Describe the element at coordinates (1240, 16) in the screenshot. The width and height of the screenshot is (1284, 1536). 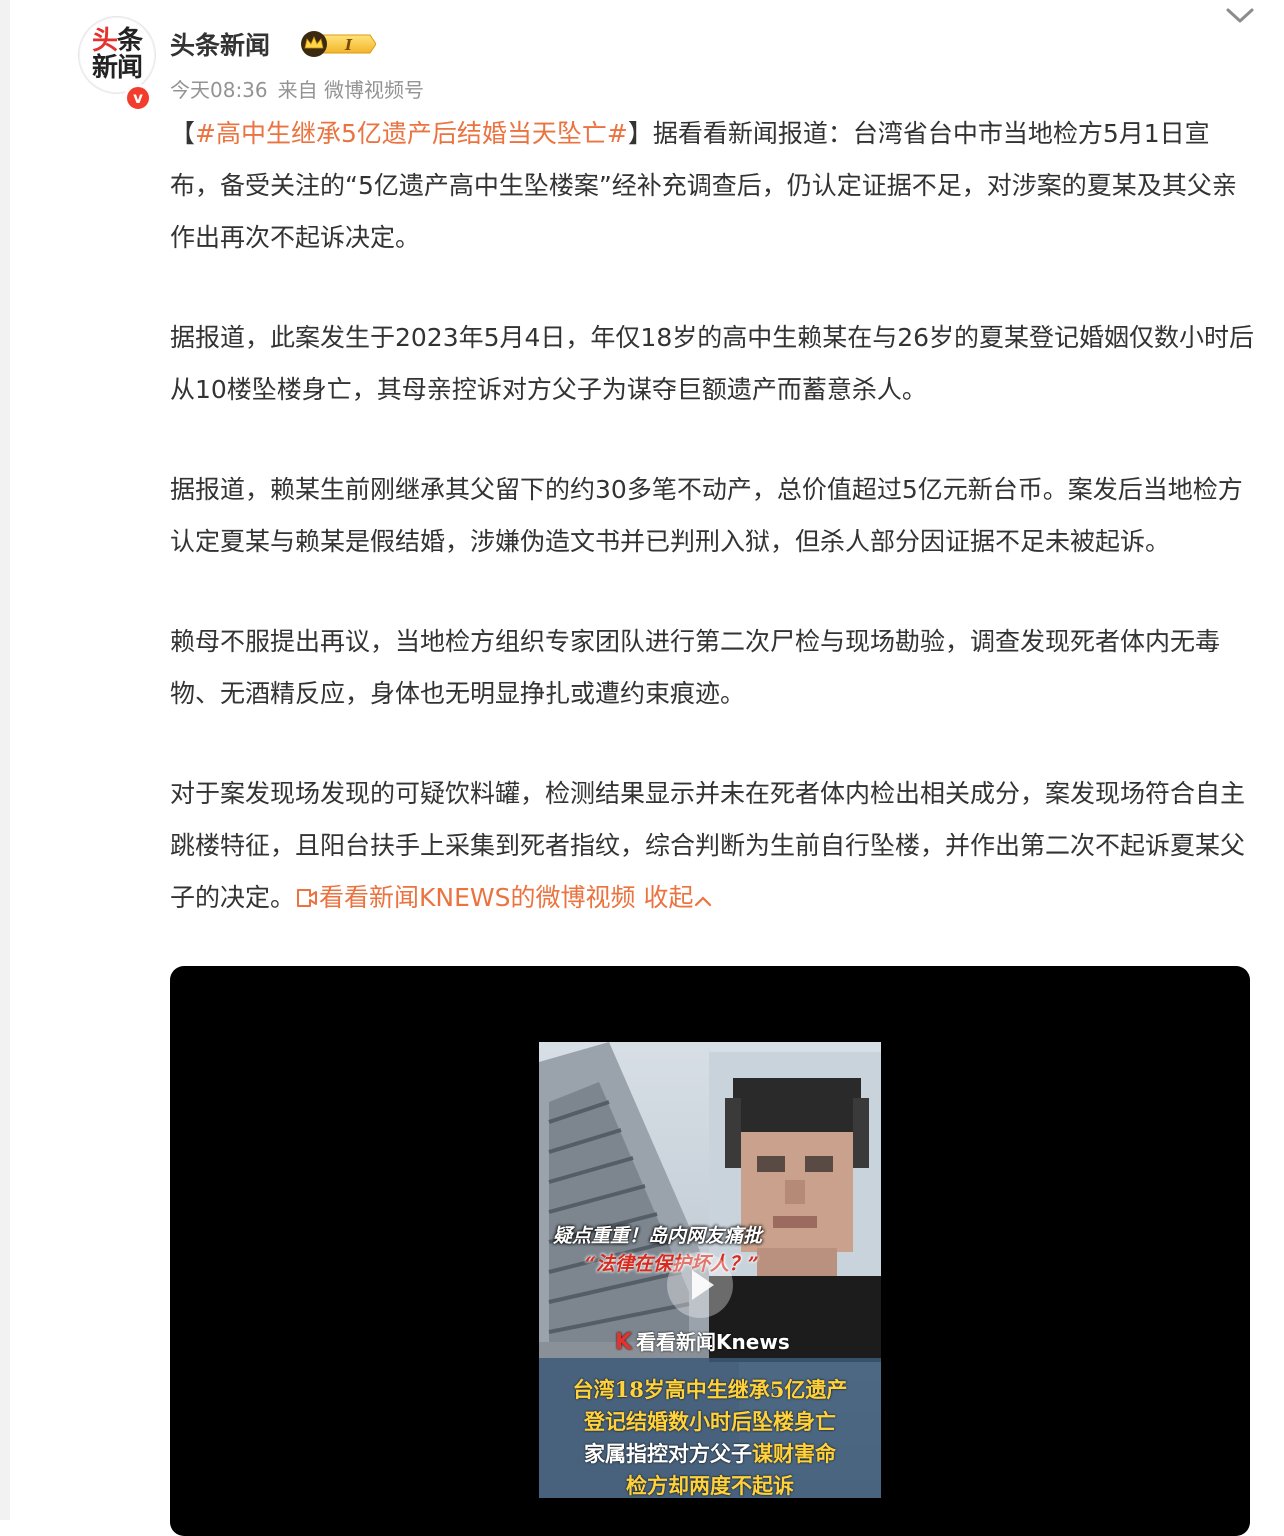
I see `chevron-down-icon` at that location.